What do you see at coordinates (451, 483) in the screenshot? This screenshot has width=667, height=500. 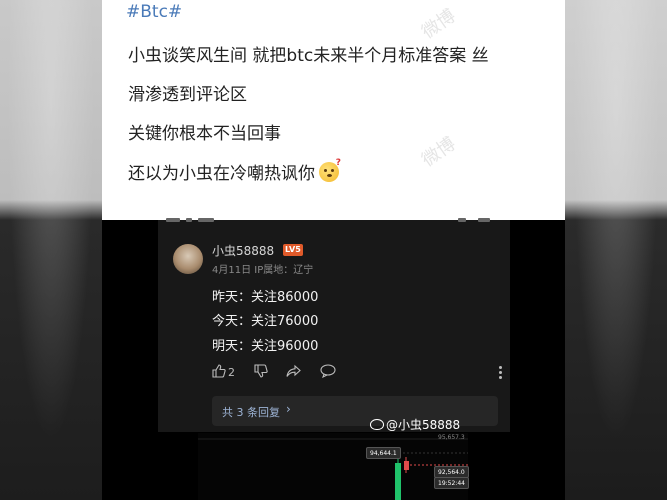 I see `time-label: 19:52:44` at bounding box center [451, 483].